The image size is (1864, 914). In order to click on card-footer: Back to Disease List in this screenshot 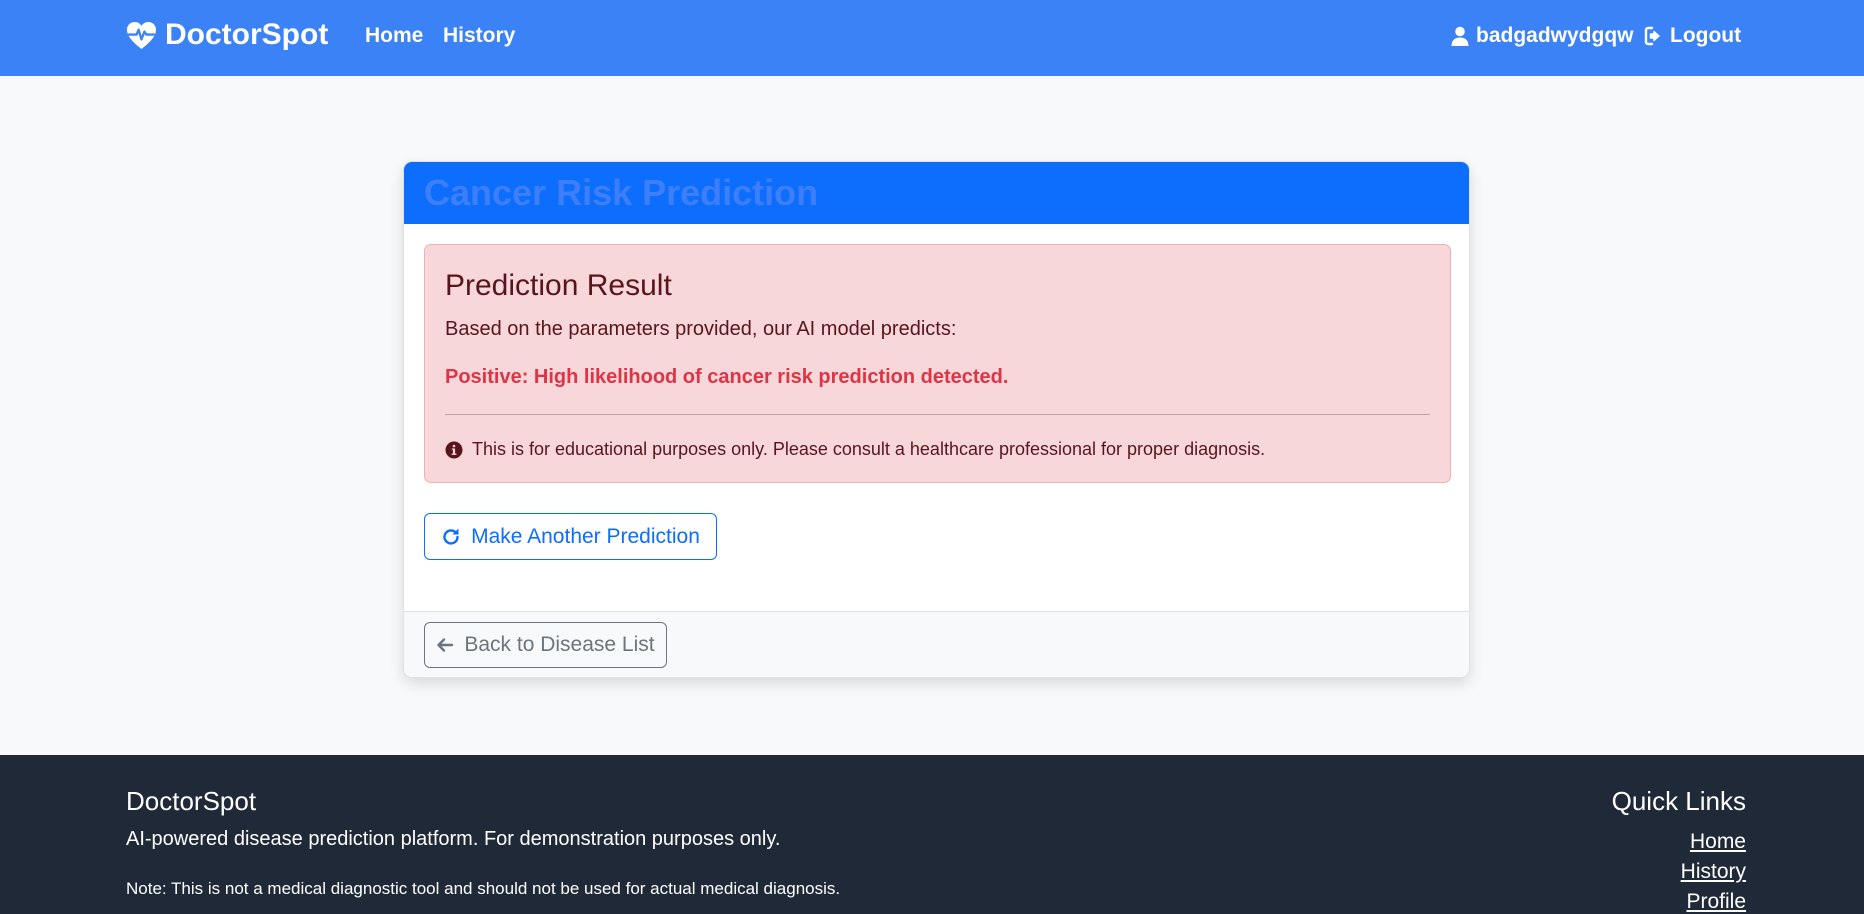, I will do `click(936, 644)`.